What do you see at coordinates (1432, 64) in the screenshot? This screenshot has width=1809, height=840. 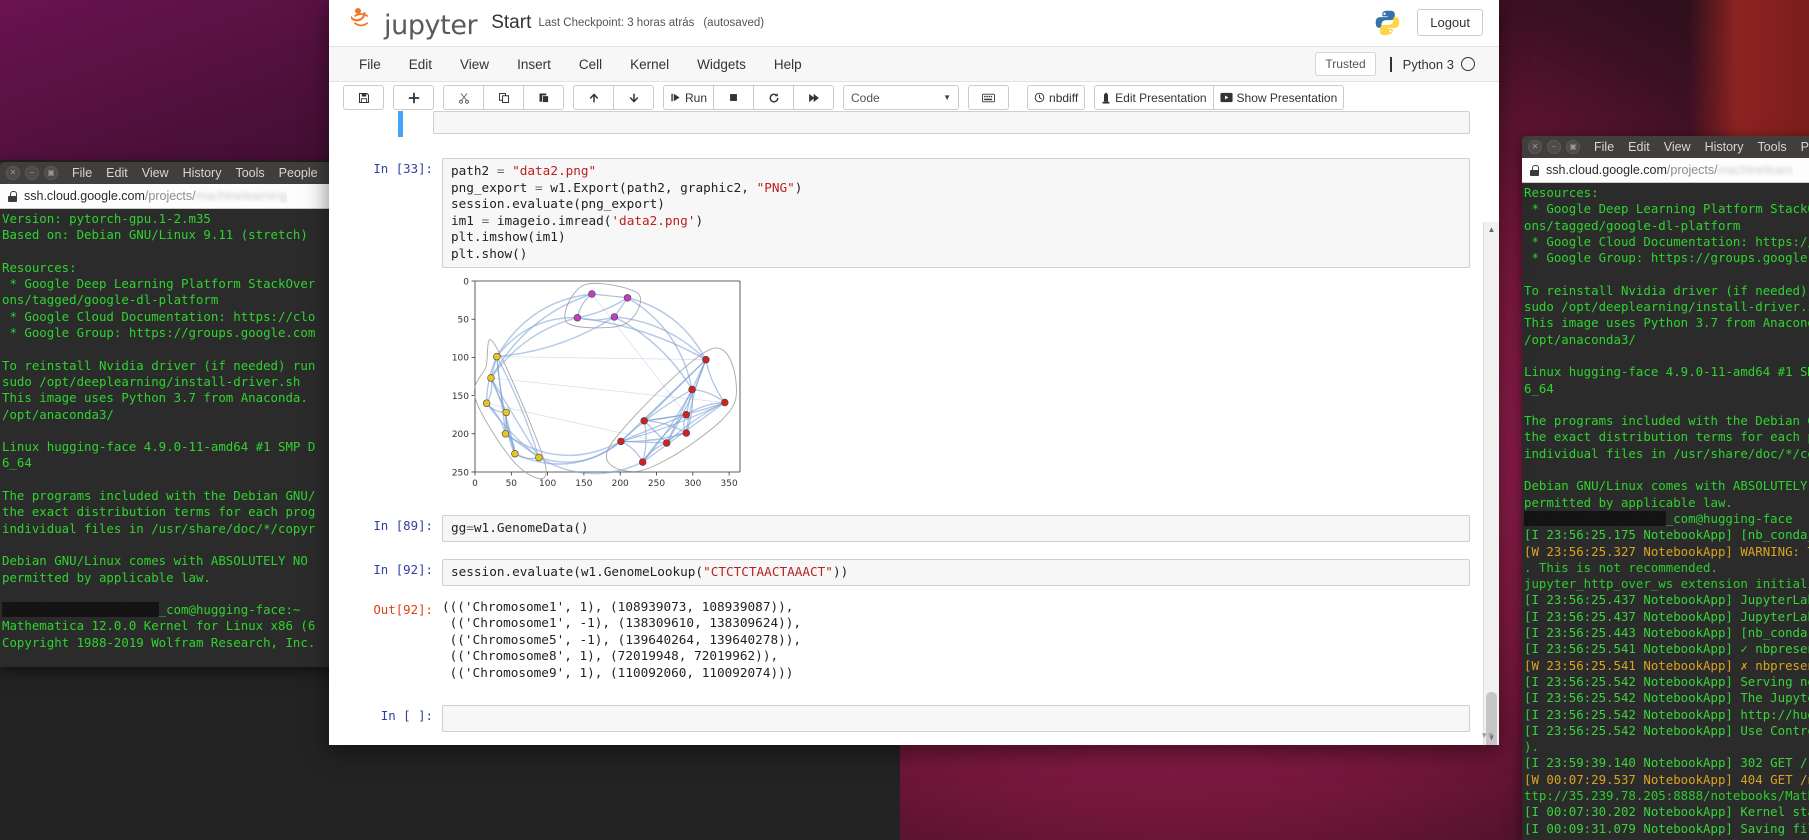 I see `kernel-indicator: Python 3` at bounding box center [1432, 64].